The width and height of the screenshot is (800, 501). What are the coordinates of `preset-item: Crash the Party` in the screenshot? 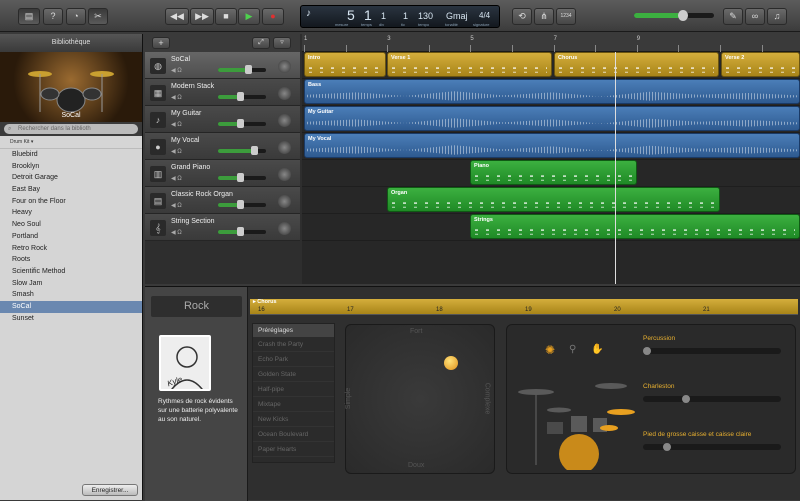 It's located at (293, 344).